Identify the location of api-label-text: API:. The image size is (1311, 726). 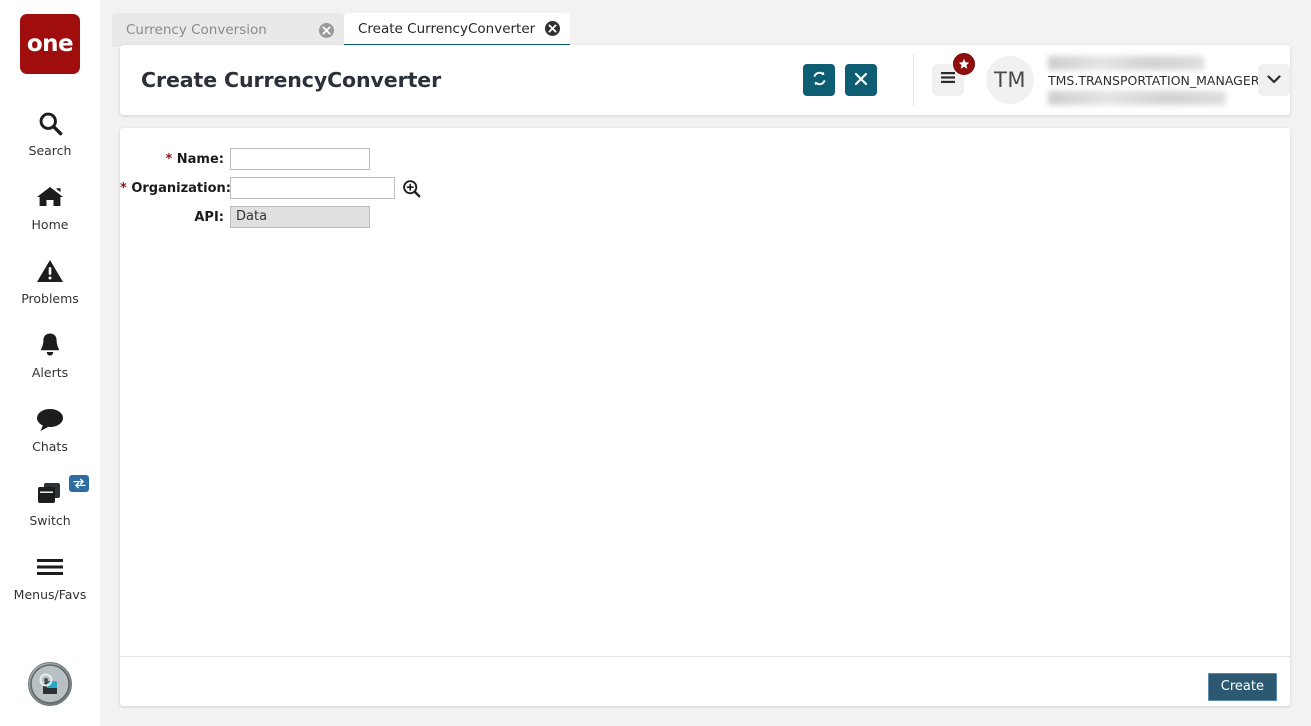
(209, 217).